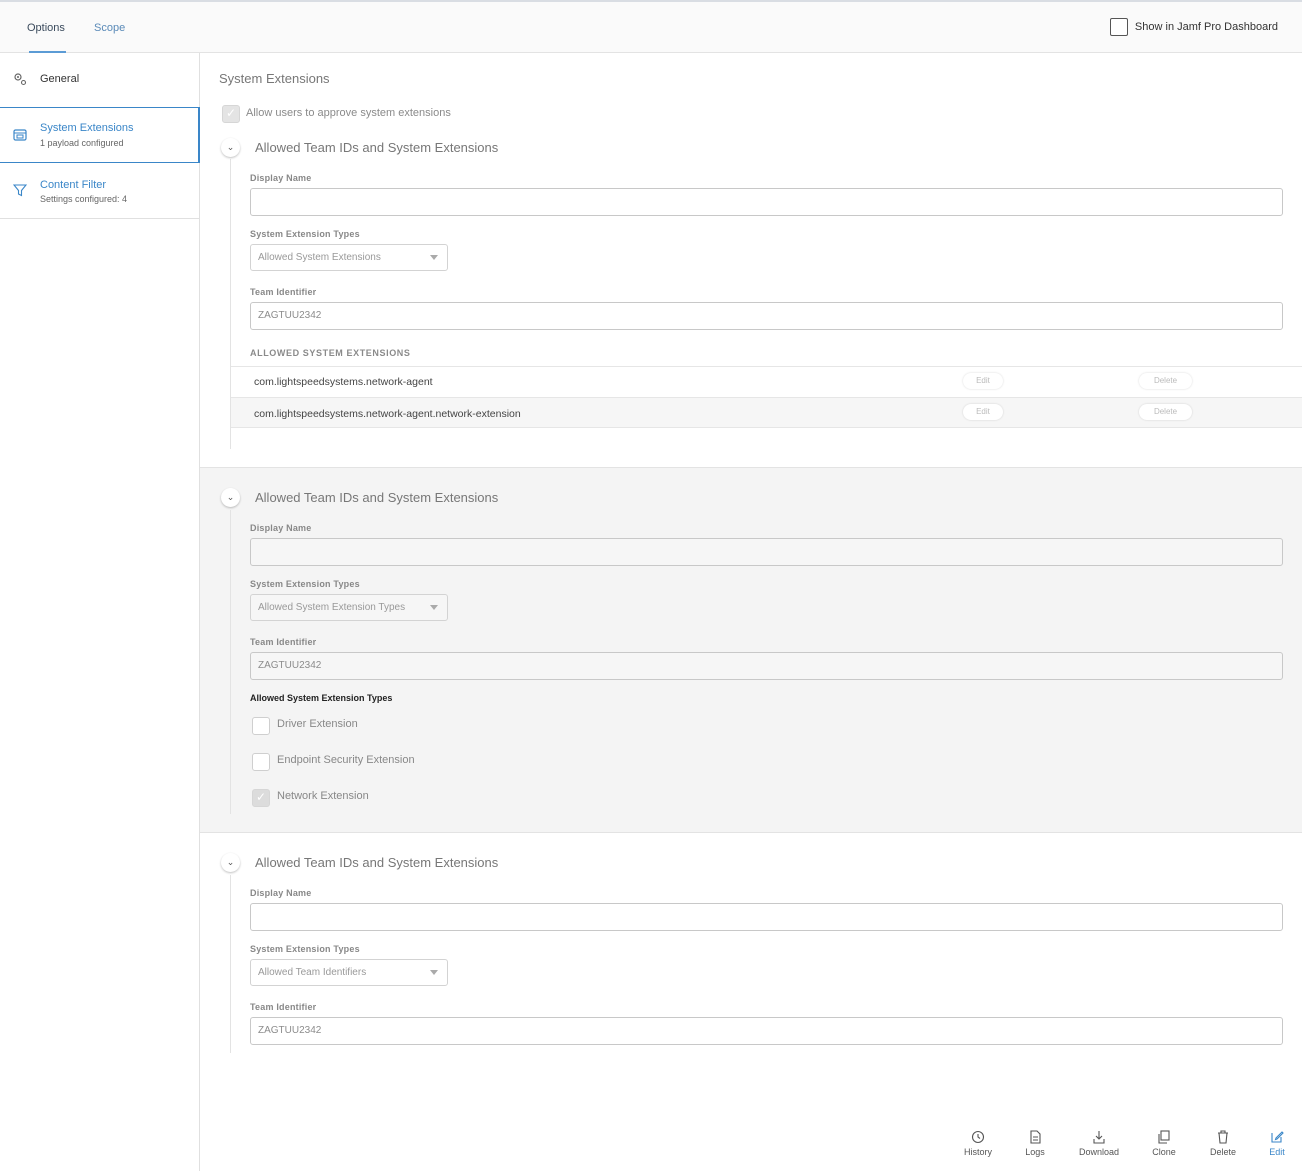 This screenshot has width=1302, height=1171. I want to click on download-button: Download, so click(1099, 1143).